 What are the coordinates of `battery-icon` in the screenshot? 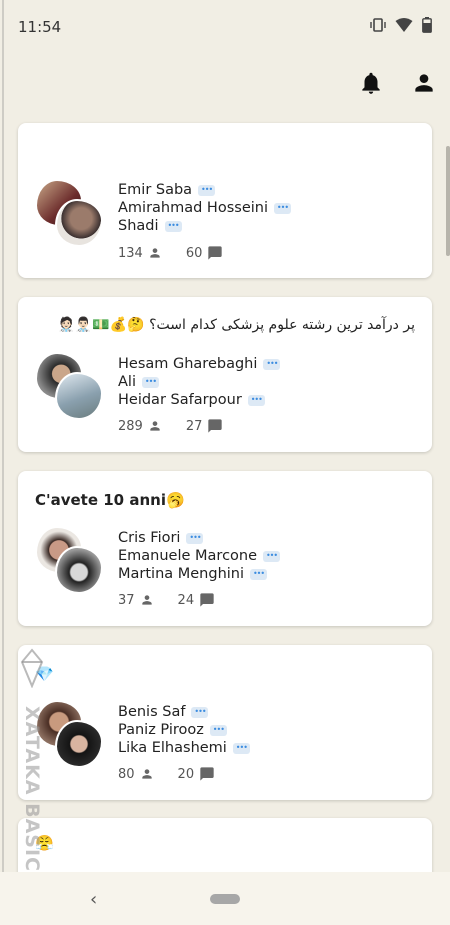 It's located at (427, 25).